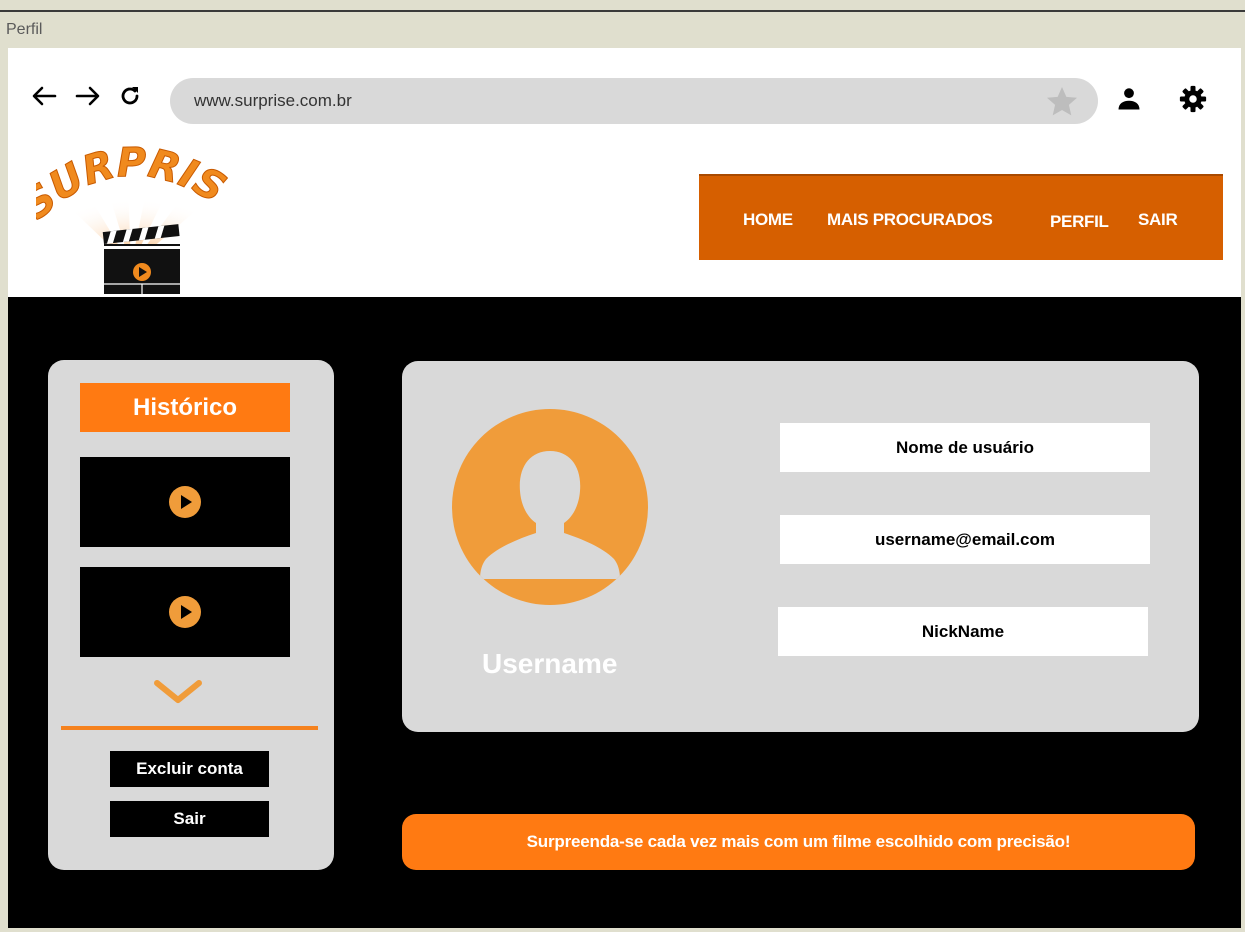  Describe the element at coordinates (1062, 102) in the screenshot. I see `star-icon` at that location.